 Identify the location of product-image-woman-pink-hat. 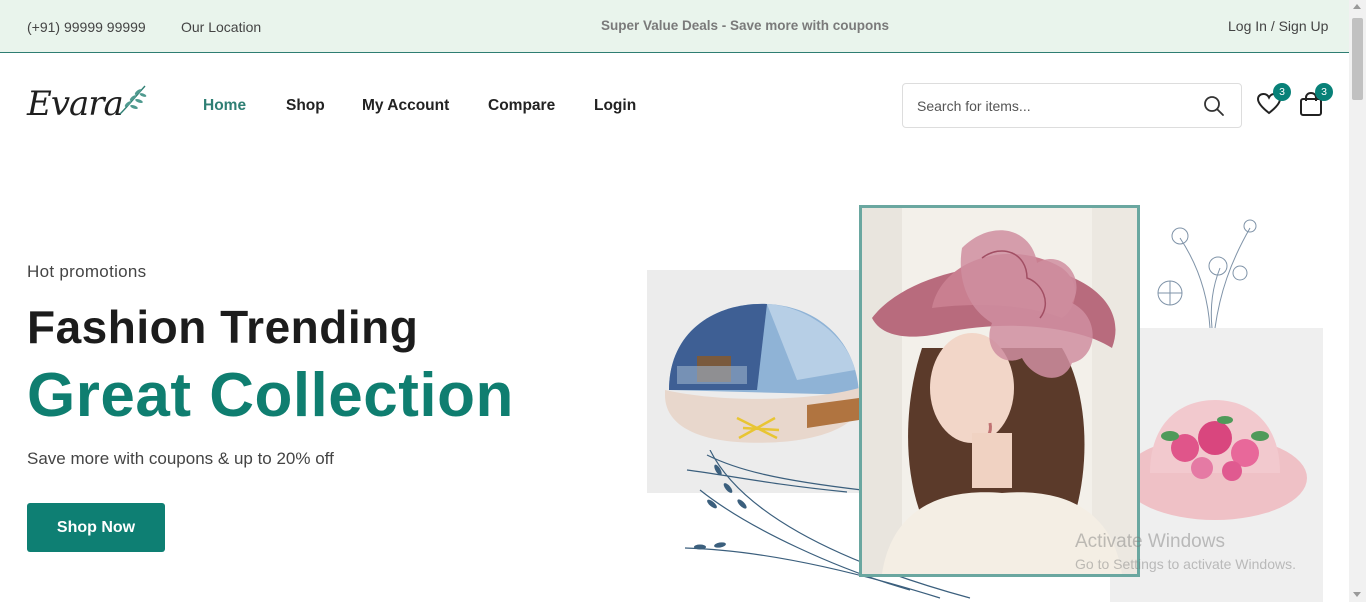
(999, 391).